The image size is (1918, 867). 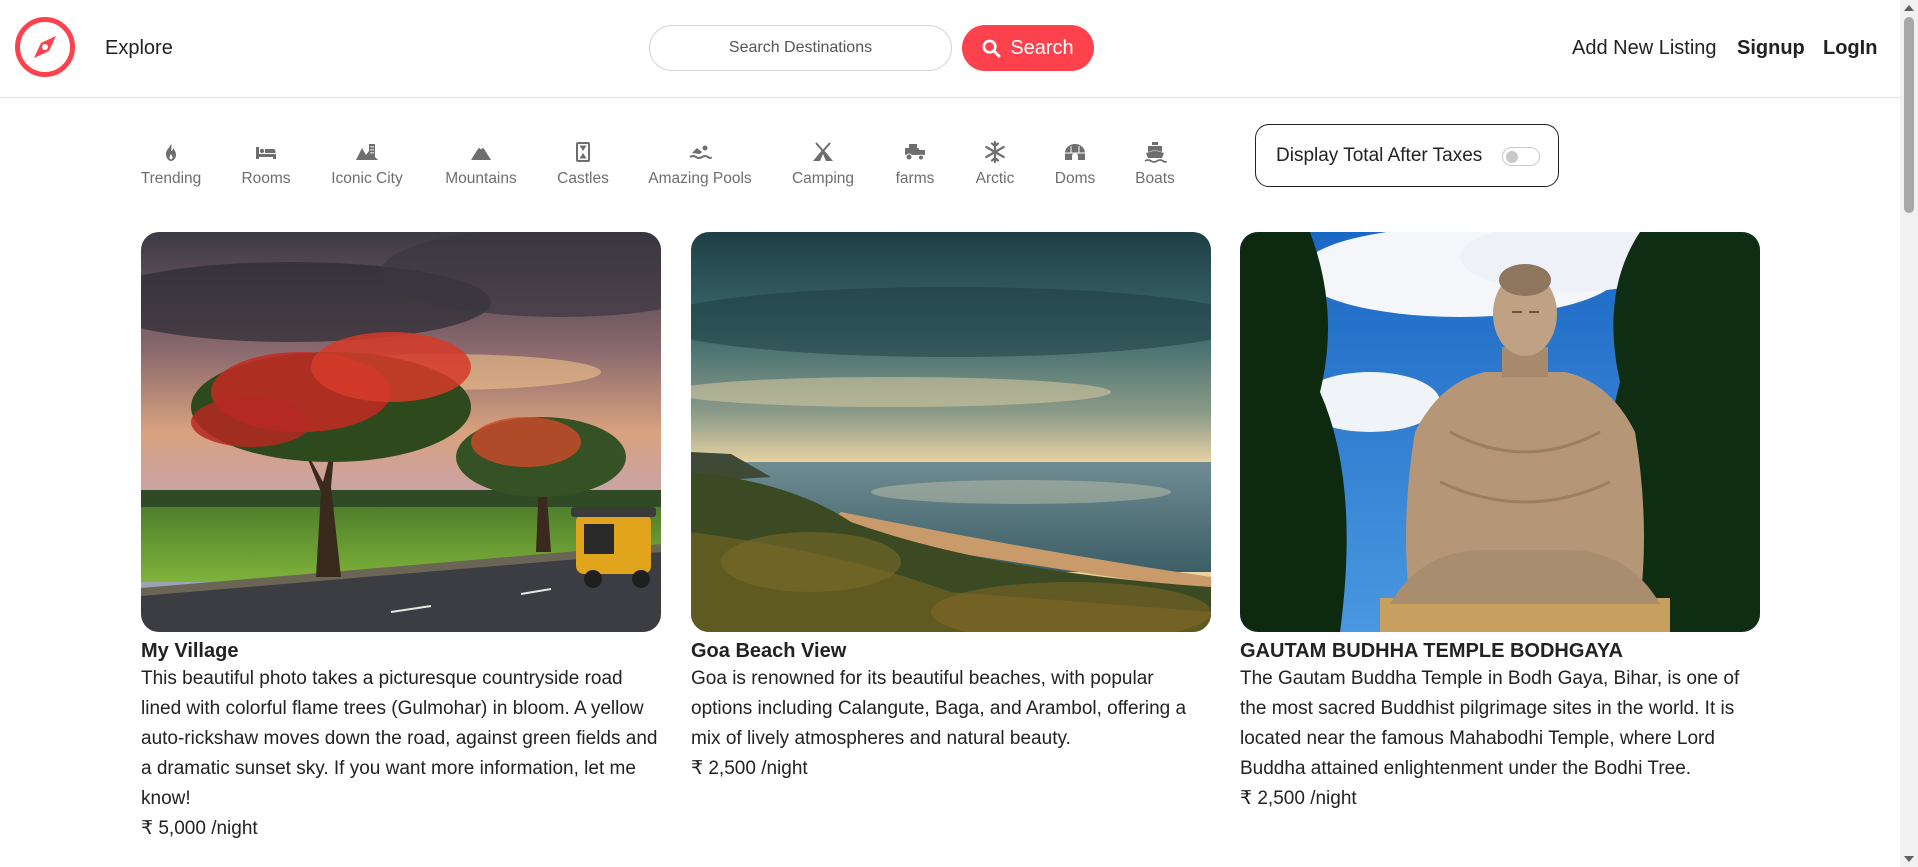 I want to click on add-listing-link: Add New Listing, so click(x=1644, y=48).